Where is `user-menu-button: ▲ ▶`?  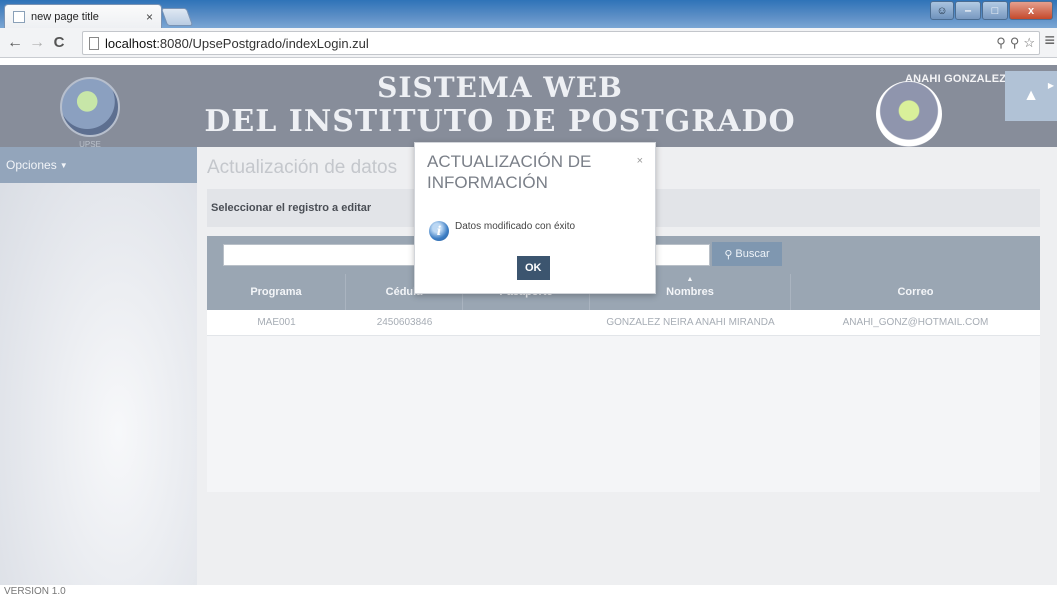 user-menu-button: ▲ ▶ is located at coordinates (1031, 96).